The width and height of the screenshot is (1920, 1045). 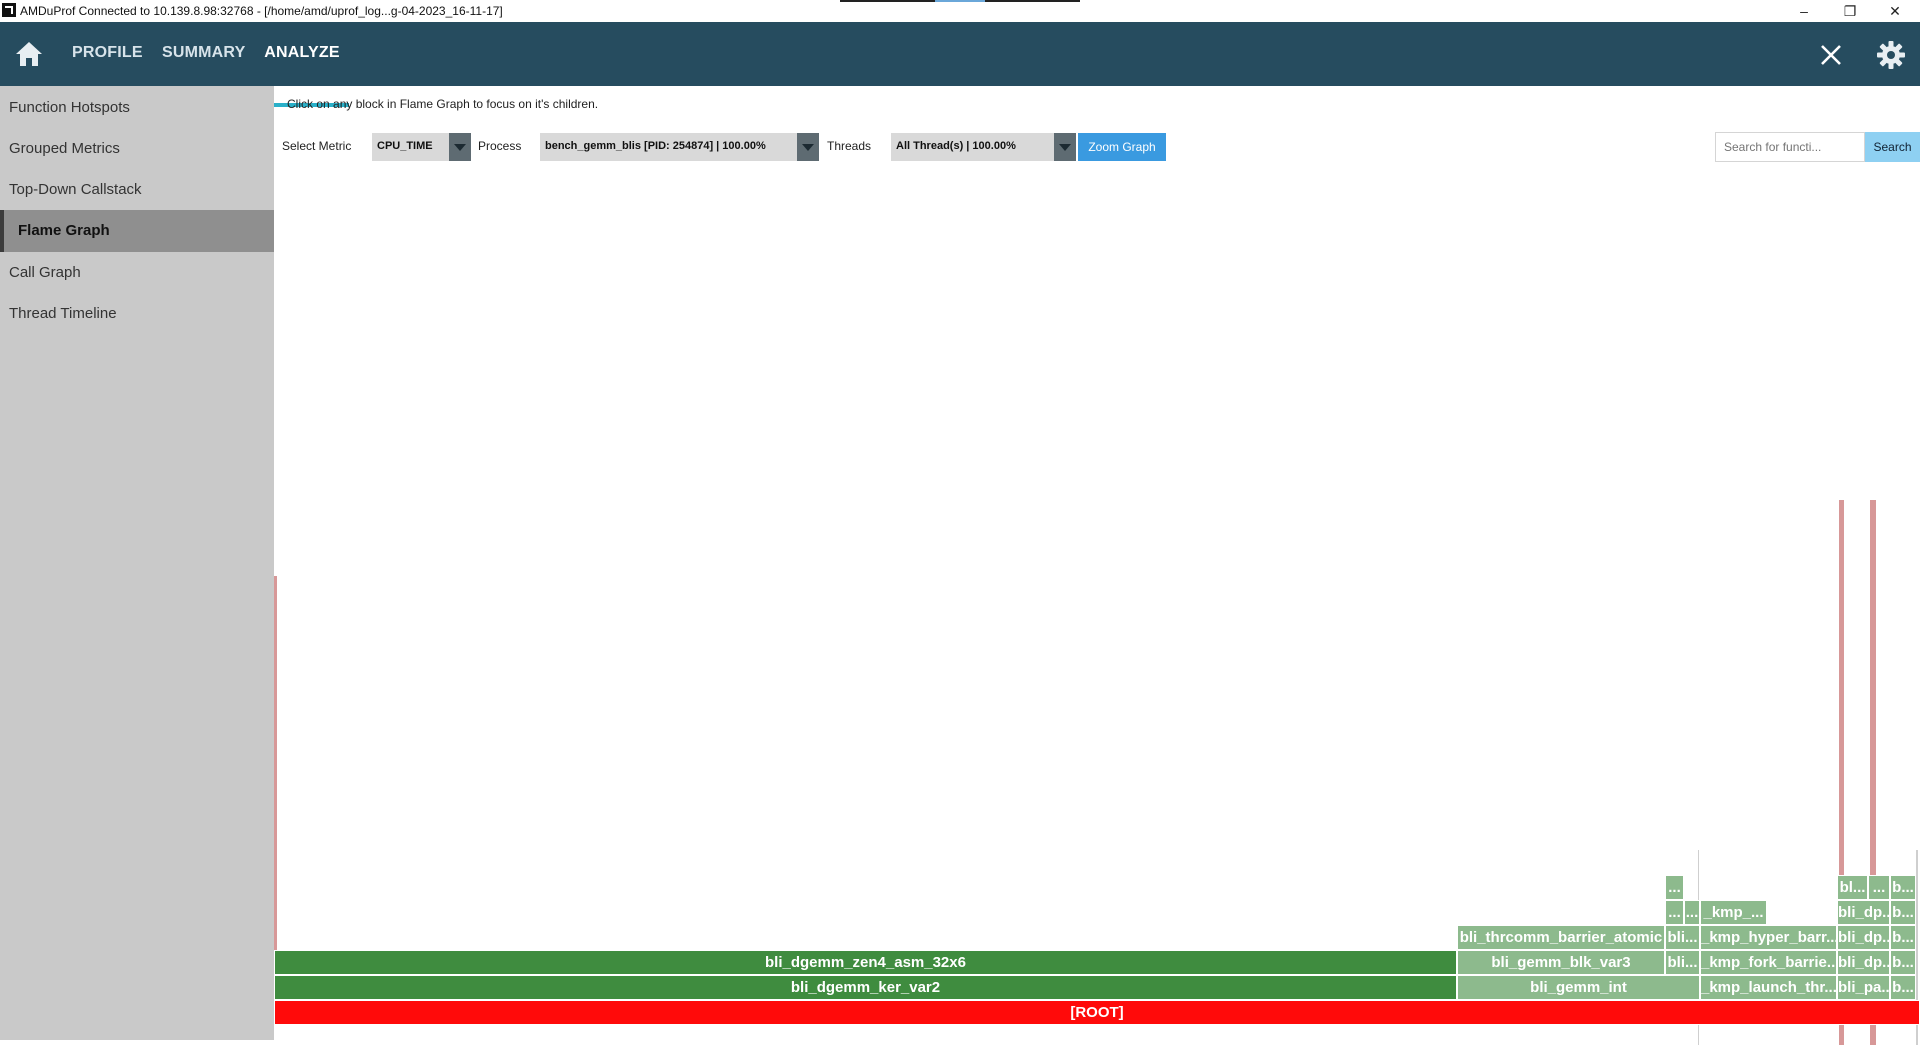 I want to click on sidebar-item-flame-graph: Flame Graph, so click(x=137, y=231).